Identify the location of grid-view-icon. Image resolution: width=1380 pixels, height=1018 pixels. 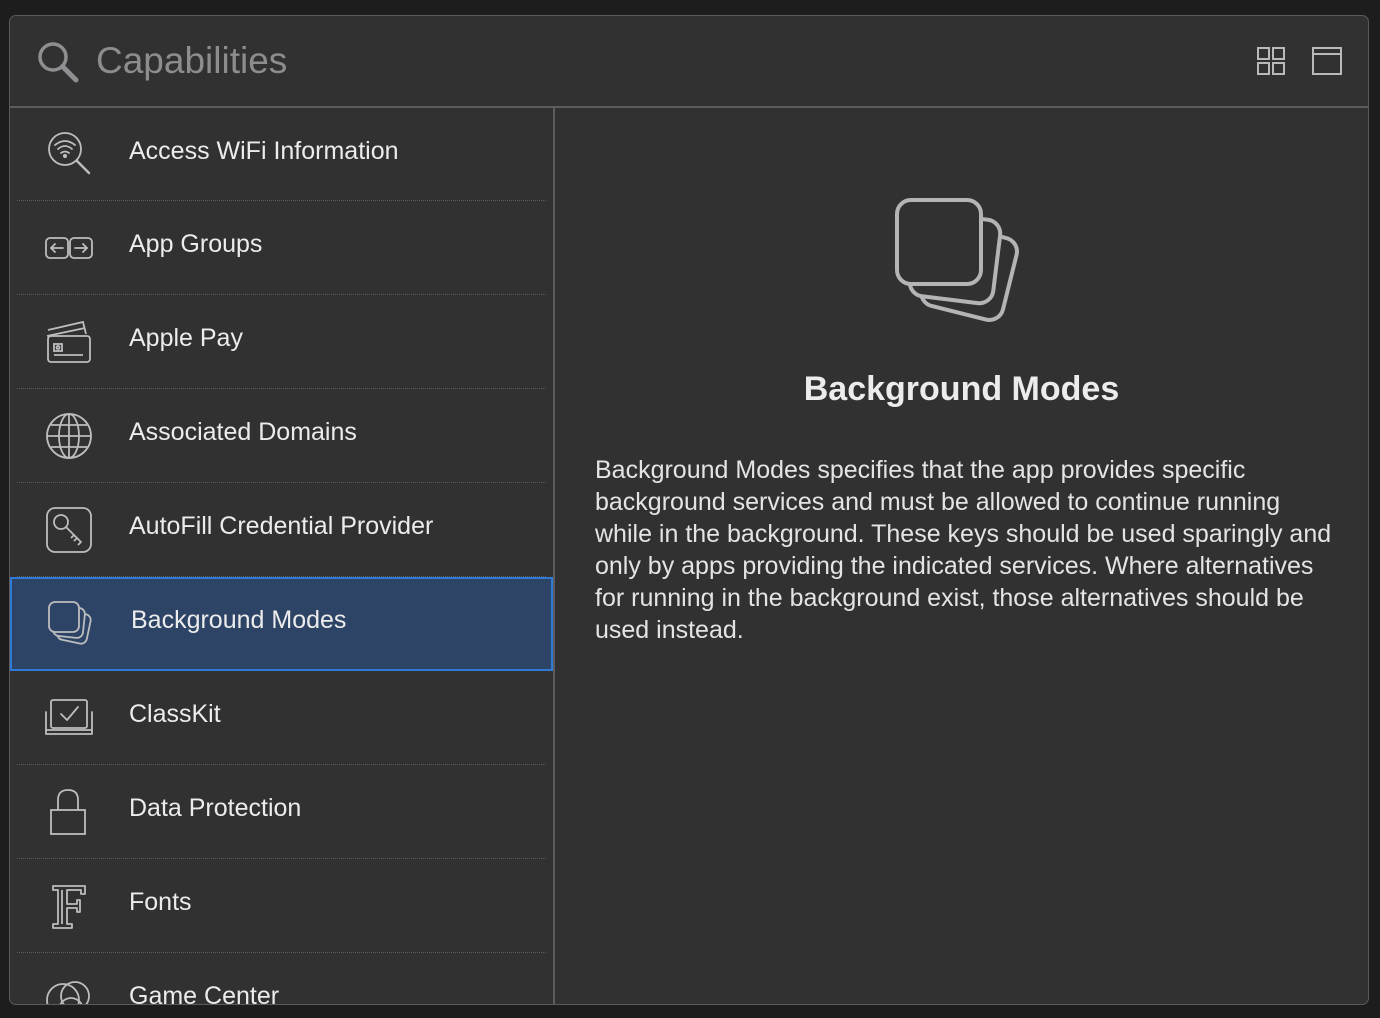
(1271, 61).